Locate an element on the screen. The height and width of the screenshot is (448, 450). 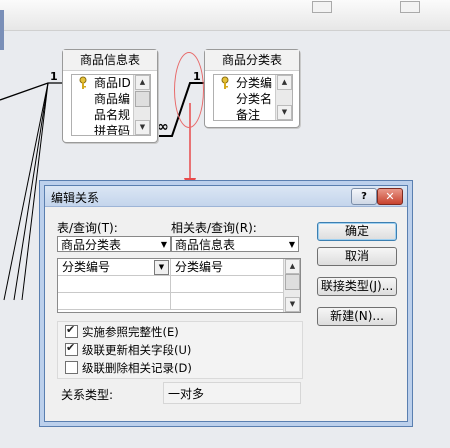
relationship-type-value: 一对多 is located at coordinates (232, 393).